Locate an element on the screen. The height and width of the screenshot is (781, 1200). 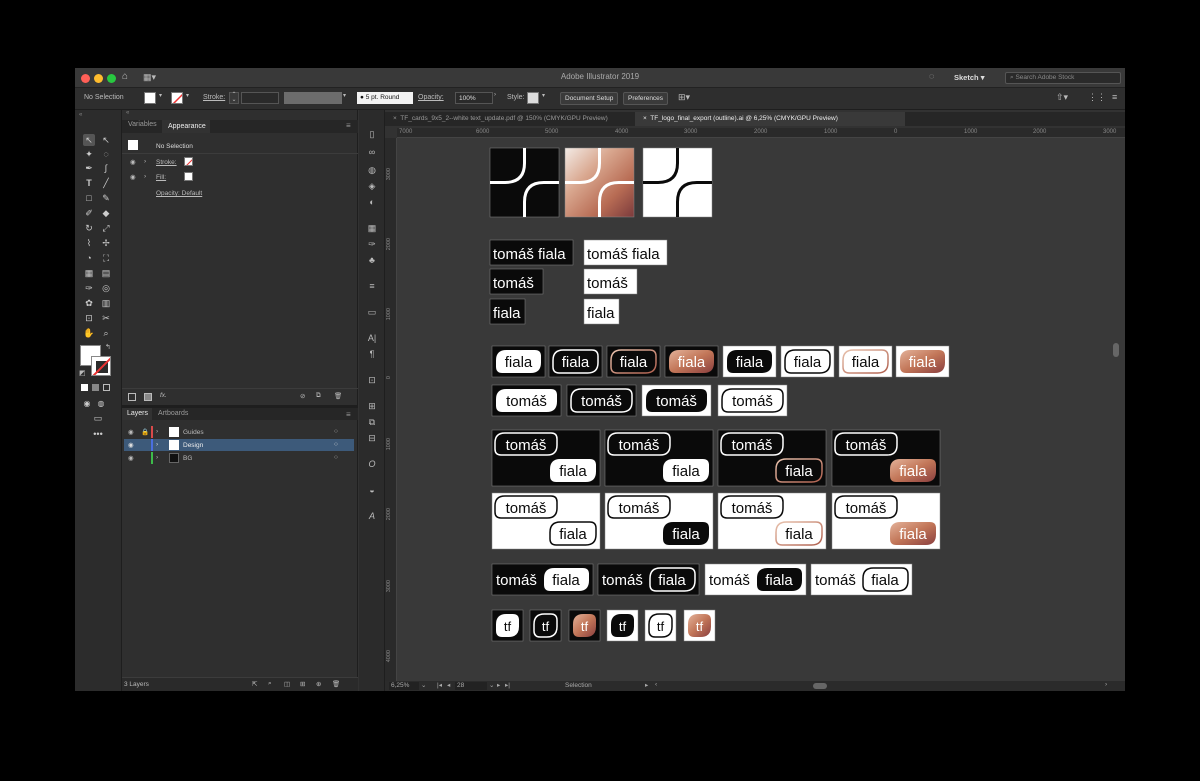
type-tool-icon: T is located at coordinates (89, 183).